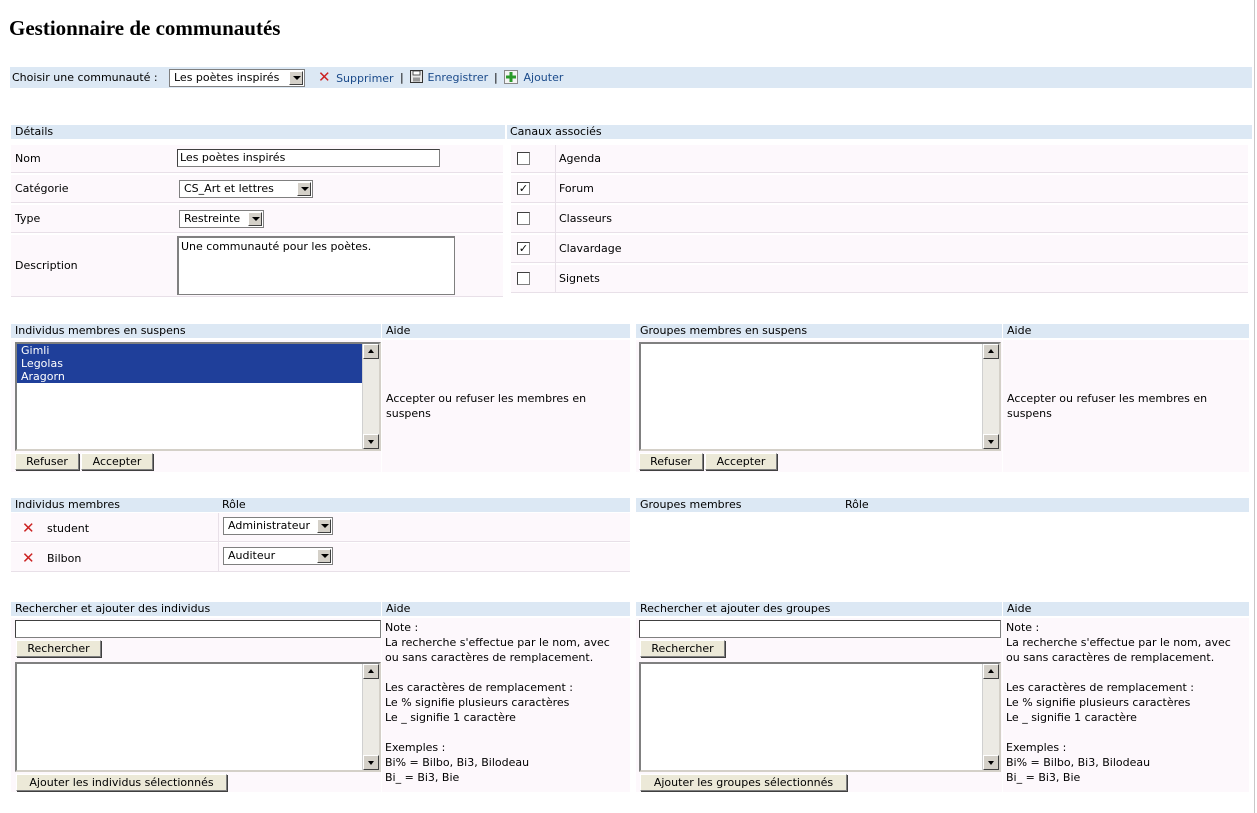 Image resolution: width=1257 pixels, height=813 pixels. What do you see at coordinates (511, 77) in the screenshot?
I see `plus-icon` at bounding box center [511, 77].